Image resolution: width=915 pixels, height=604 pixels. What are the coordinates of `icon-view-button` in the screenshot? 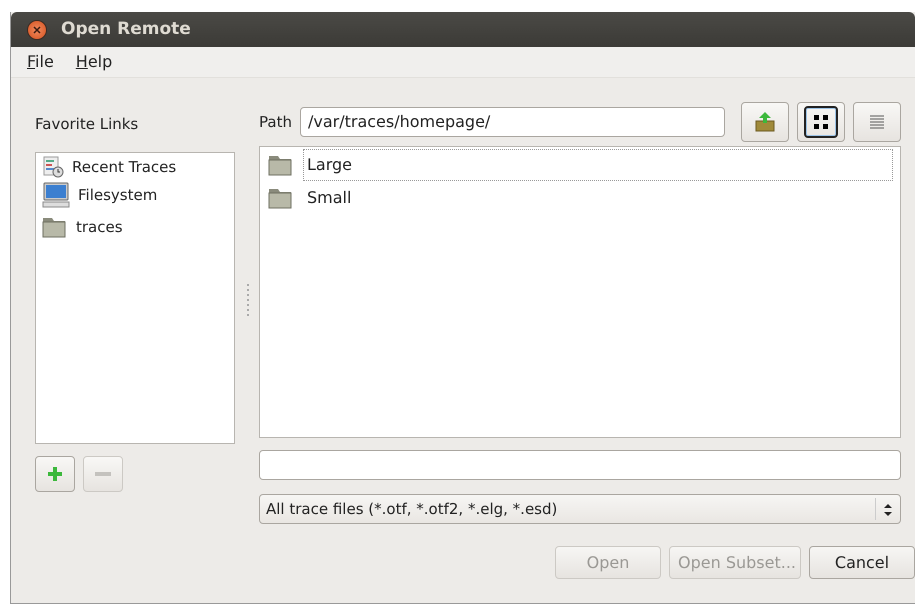 It's located at (821, 122).